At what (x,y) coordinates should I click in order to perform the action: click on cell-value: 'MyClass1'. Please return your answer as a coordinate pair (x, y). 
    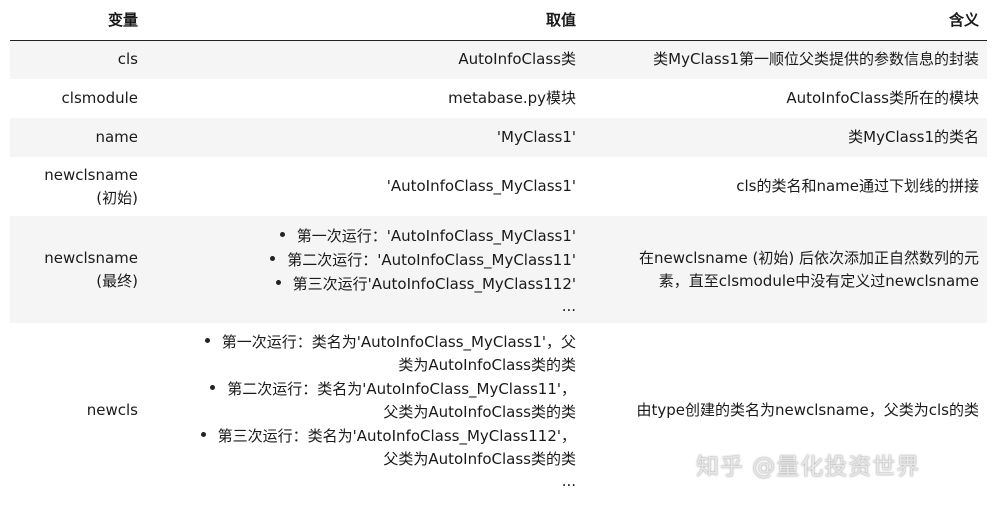
    Looking at the image, I should click on (365, 137).